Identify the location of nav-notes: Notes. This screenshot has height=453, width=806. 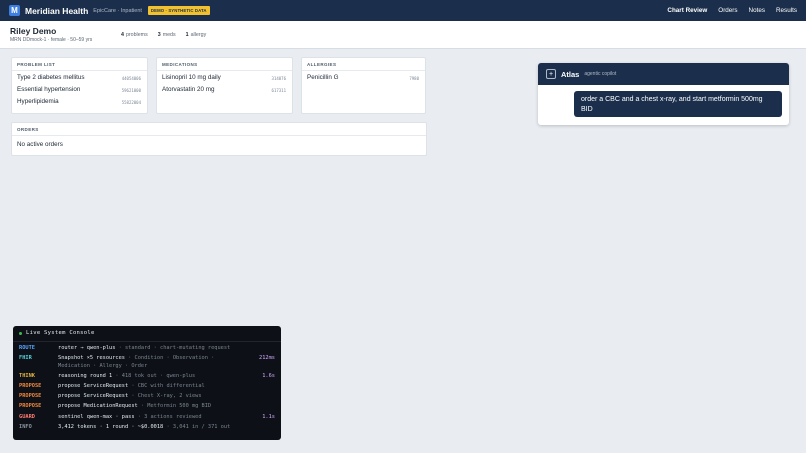
(757, 10).